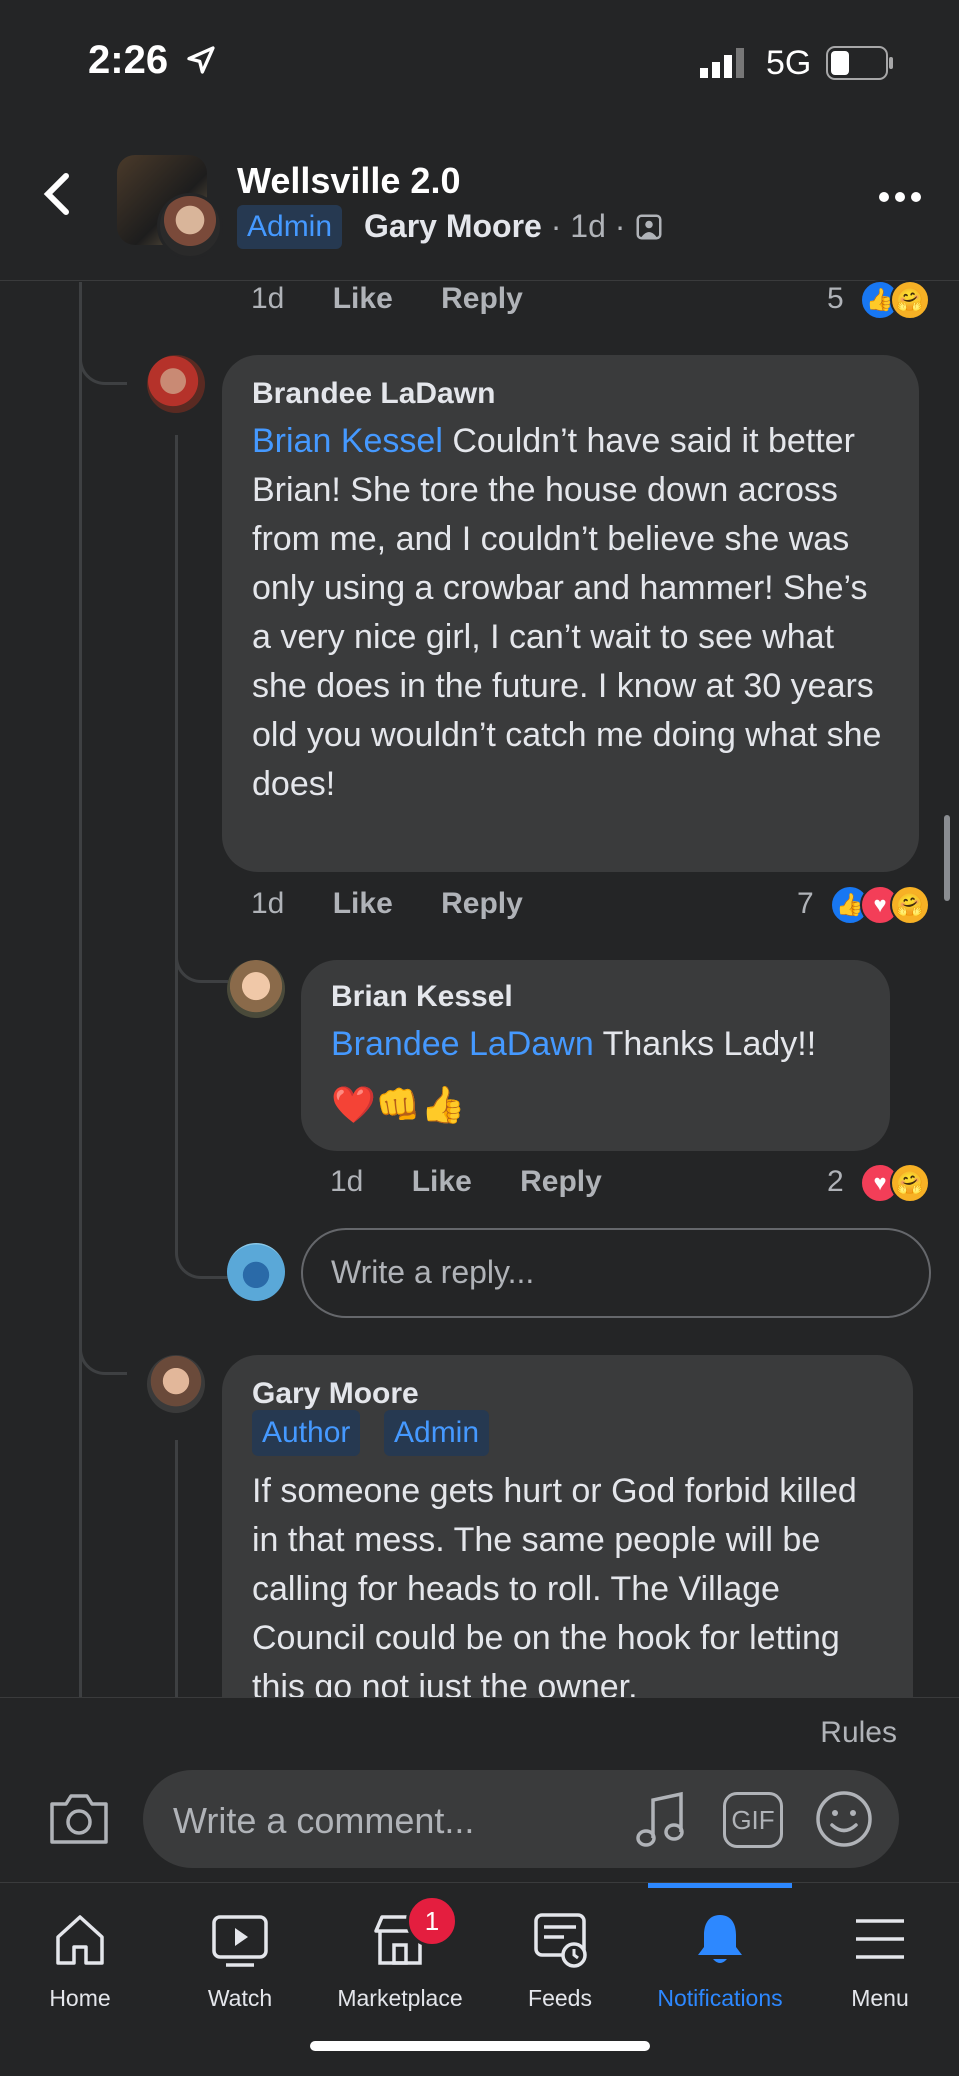 This screenshot has height=2076, width=959. I want to click on feeds-icon, so click(560, 1940).